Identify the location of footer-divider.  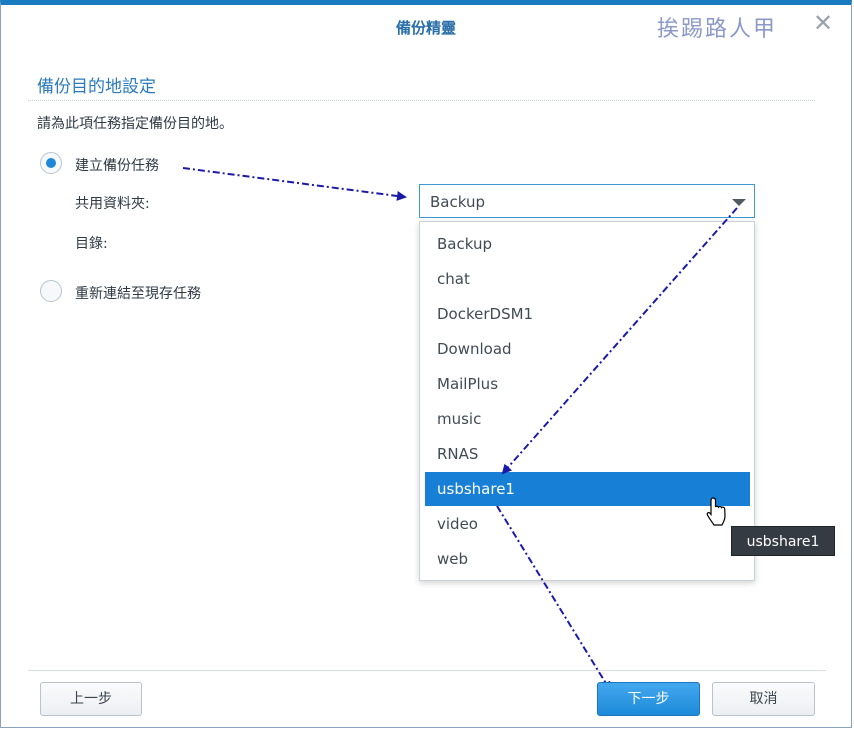
(427, 670).